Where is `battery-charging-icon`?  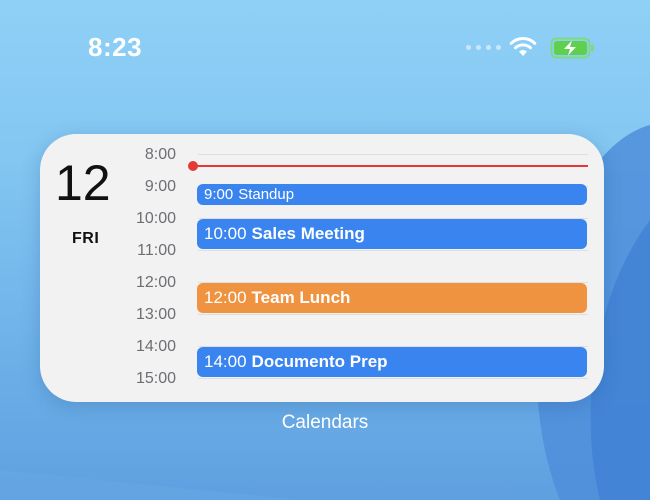 battery-charging-icon is located at coordinates (572, 48).